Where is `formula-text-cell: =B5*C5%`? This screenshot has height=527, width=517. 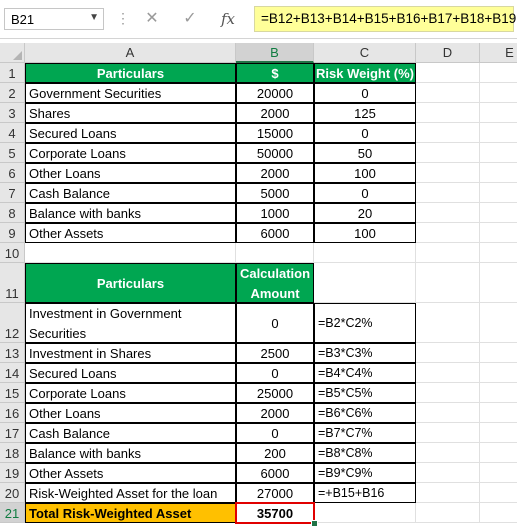
formula-text-cell: =B5*C5% is located at coordinates (365, 393).